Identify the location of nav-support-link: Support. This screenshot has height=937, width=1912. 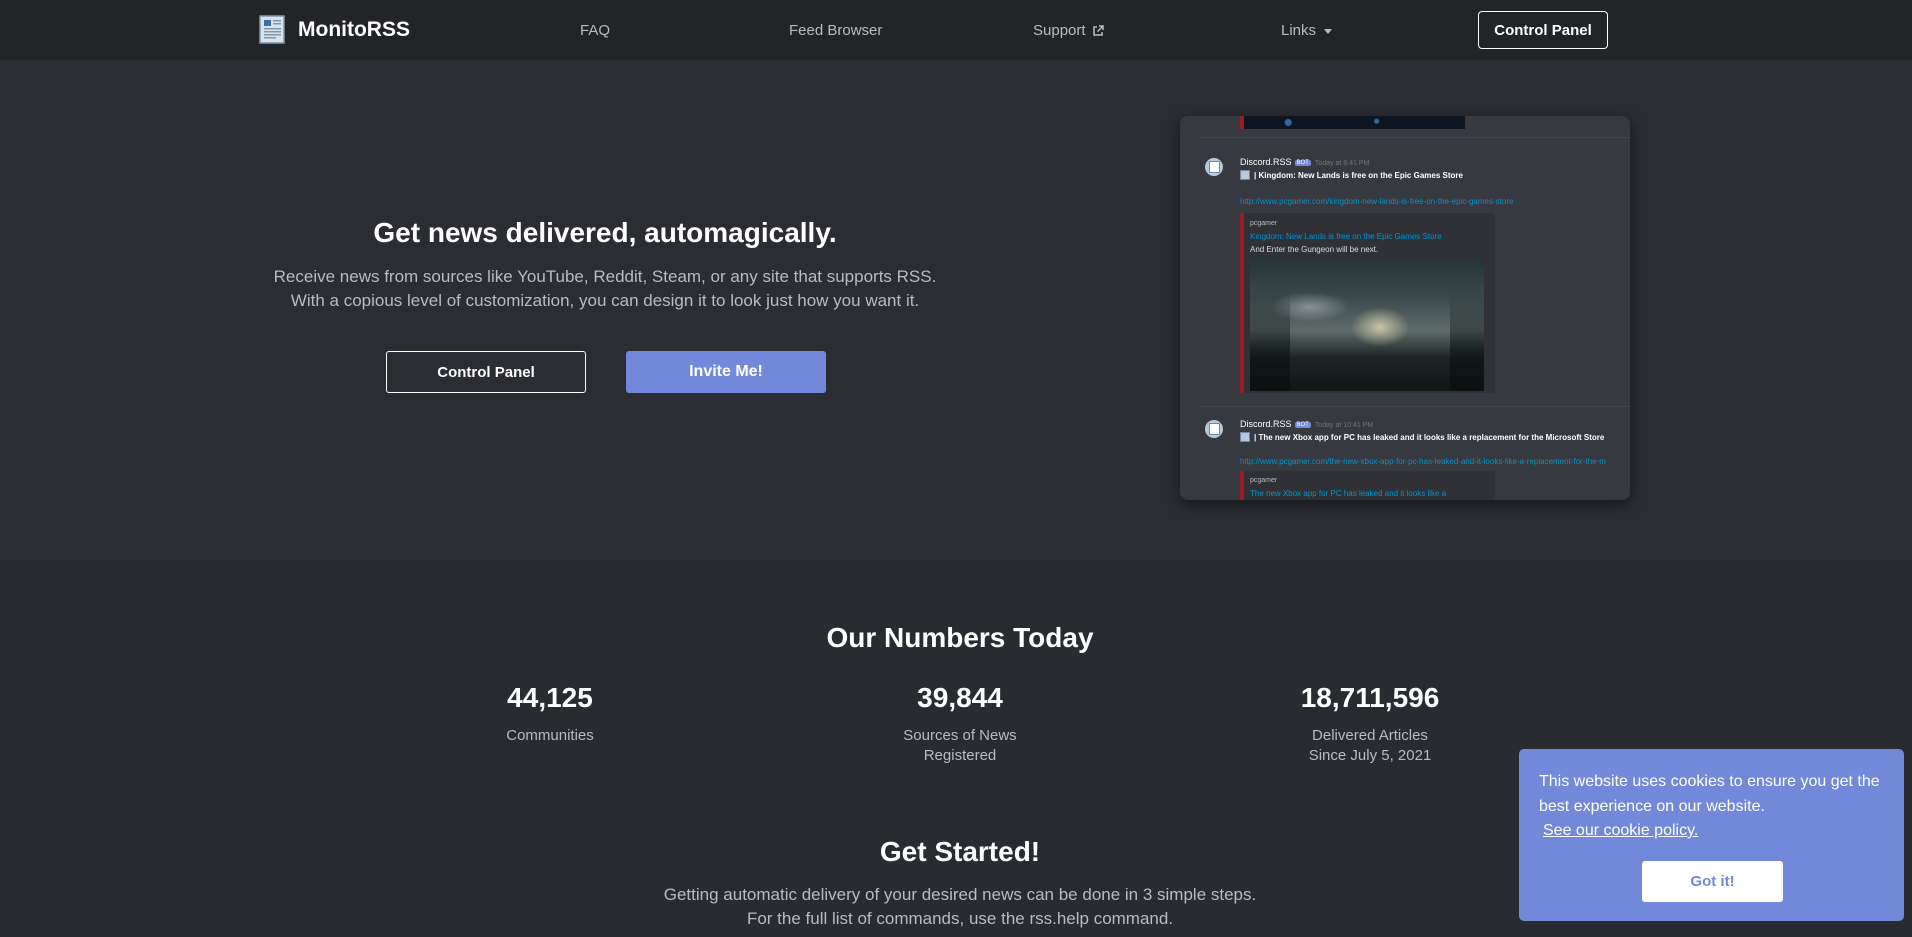
(1068, 31).